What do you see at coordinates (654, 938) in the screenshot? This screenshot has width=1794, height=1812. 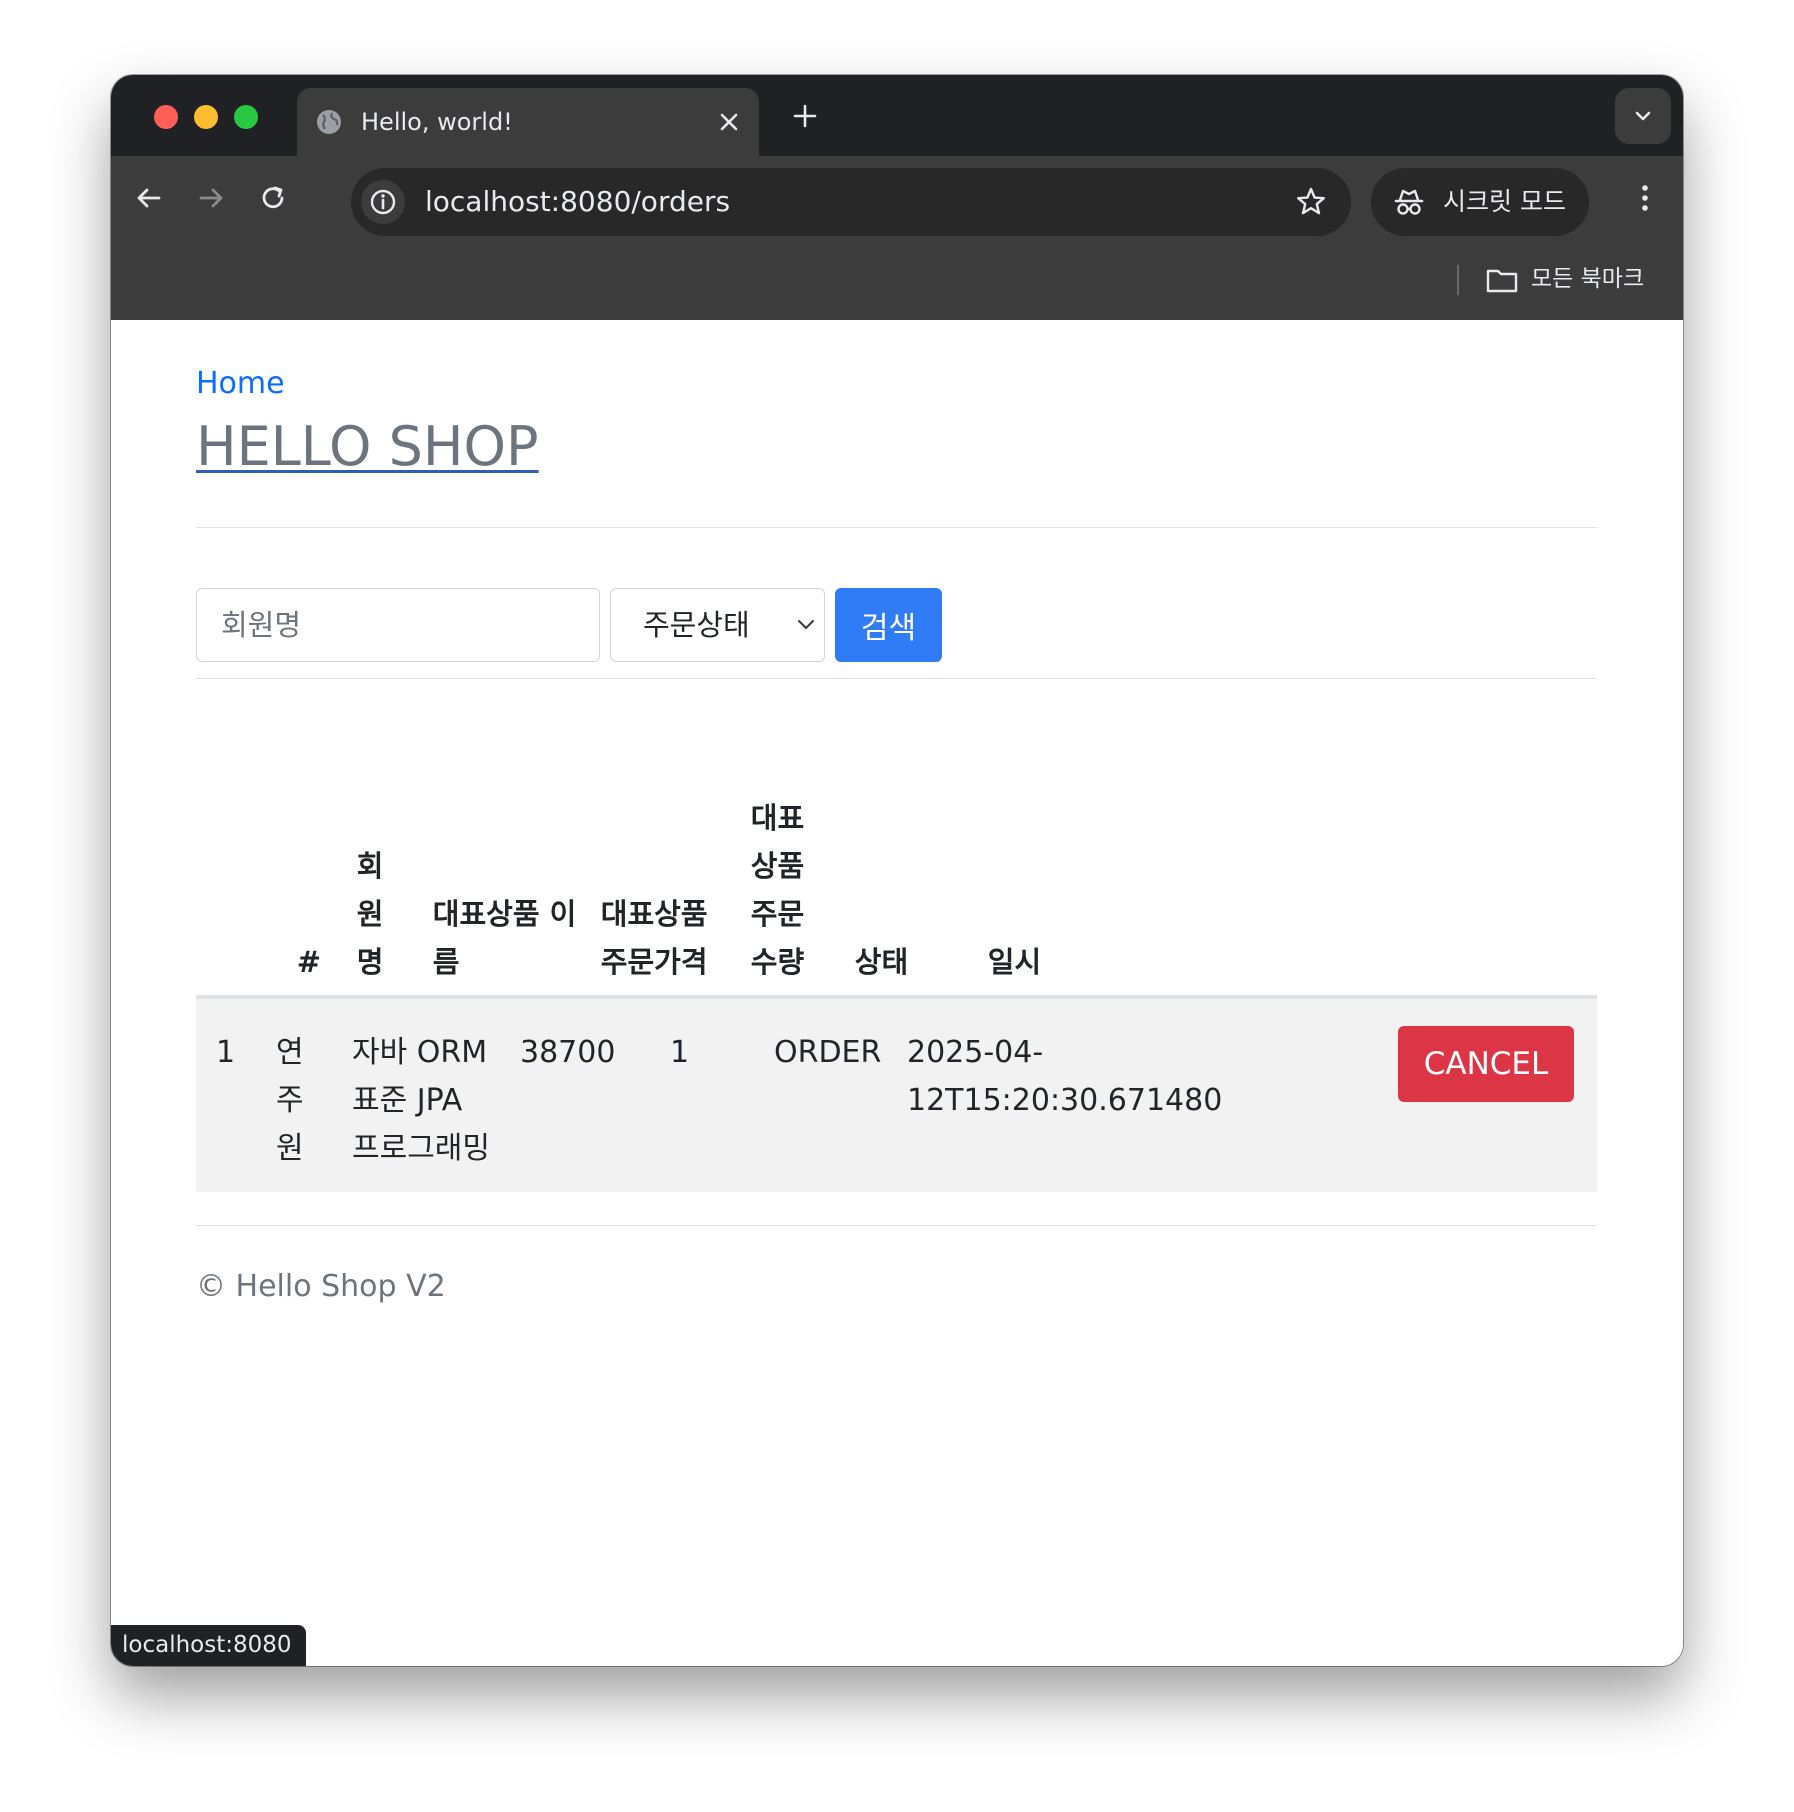 I see `header-cell-price: 대표상품 주문가격` at bounding box center [654, 938].